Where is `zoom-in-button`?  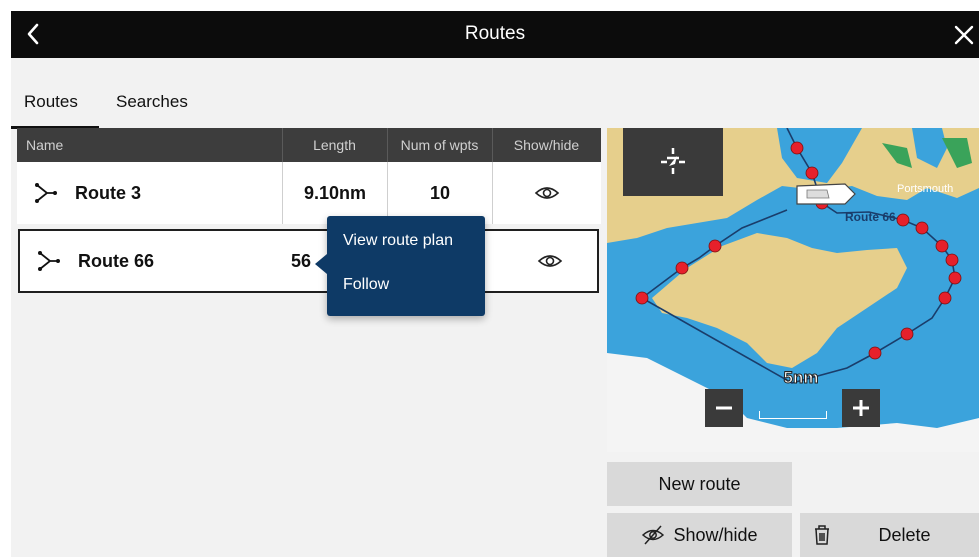
zoom-in-button is located at coordinates (861, 408).